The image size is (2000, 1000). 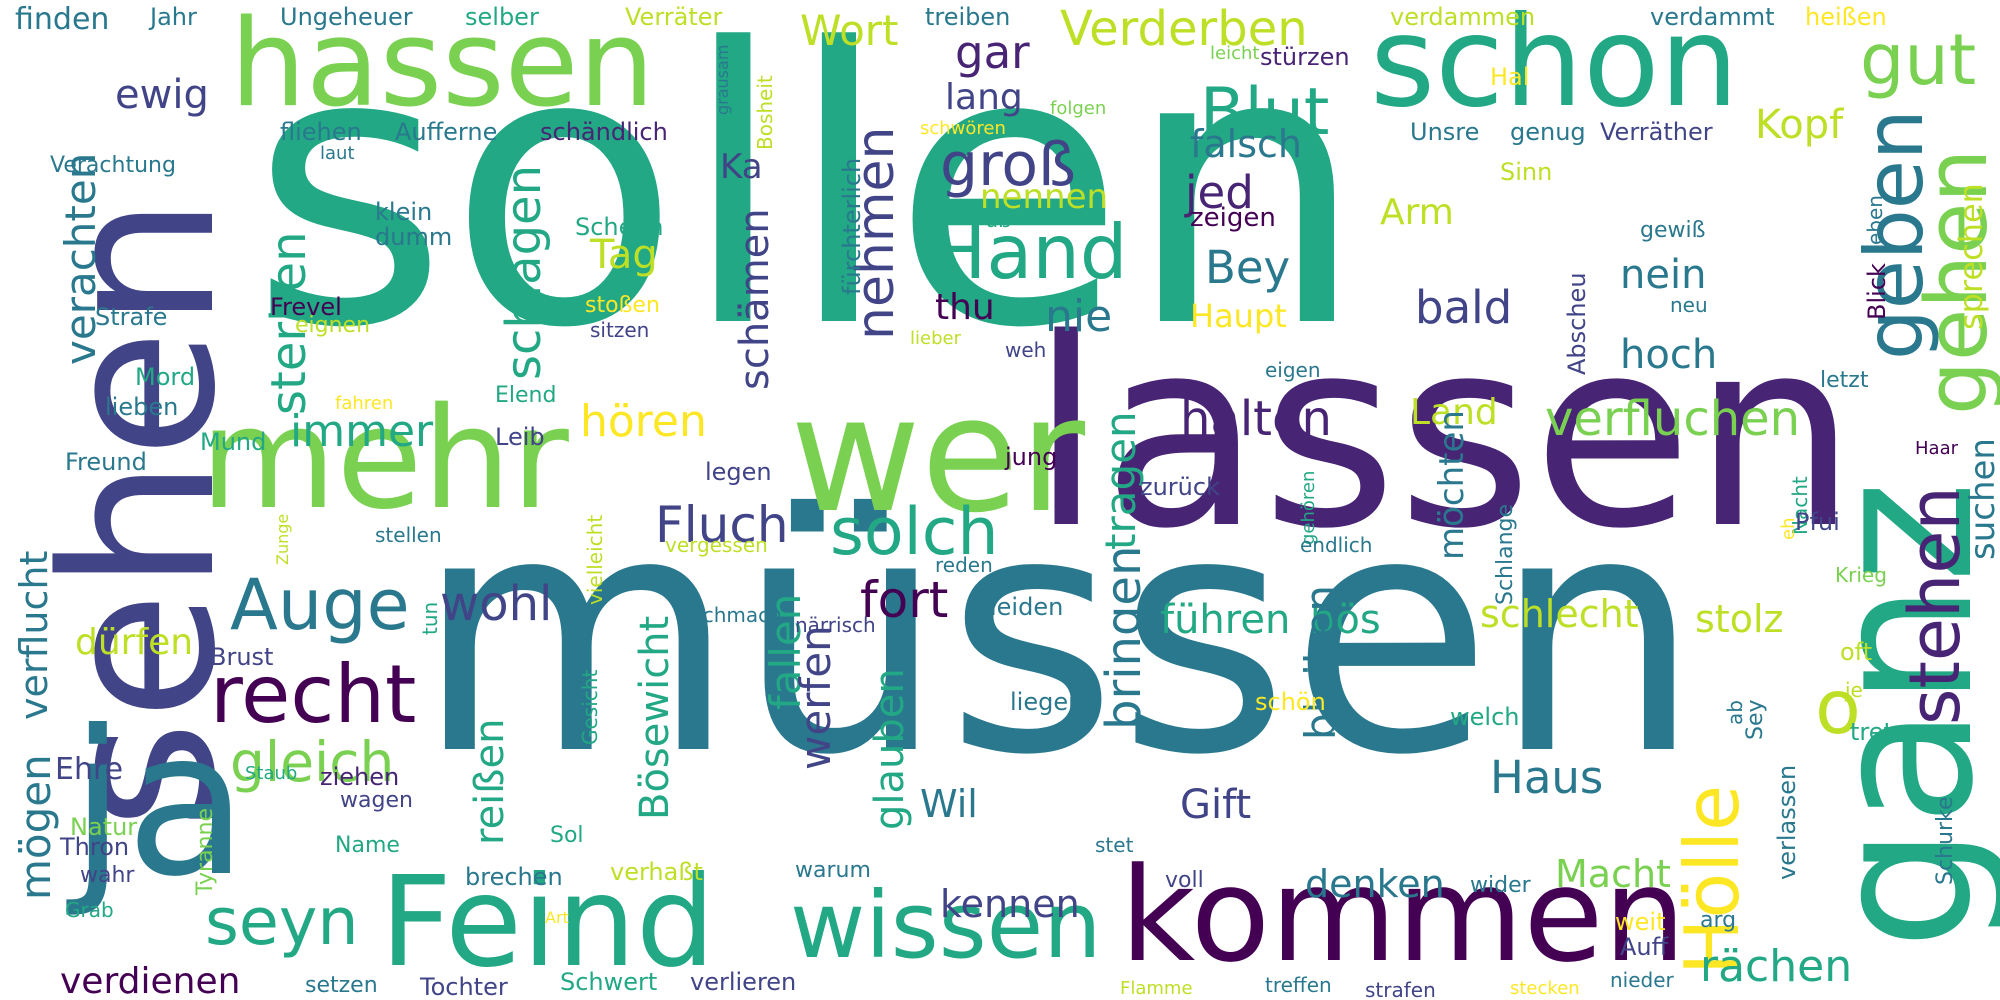 I want to click on cloud-word: Krieg, so click(x=1861, y=575).